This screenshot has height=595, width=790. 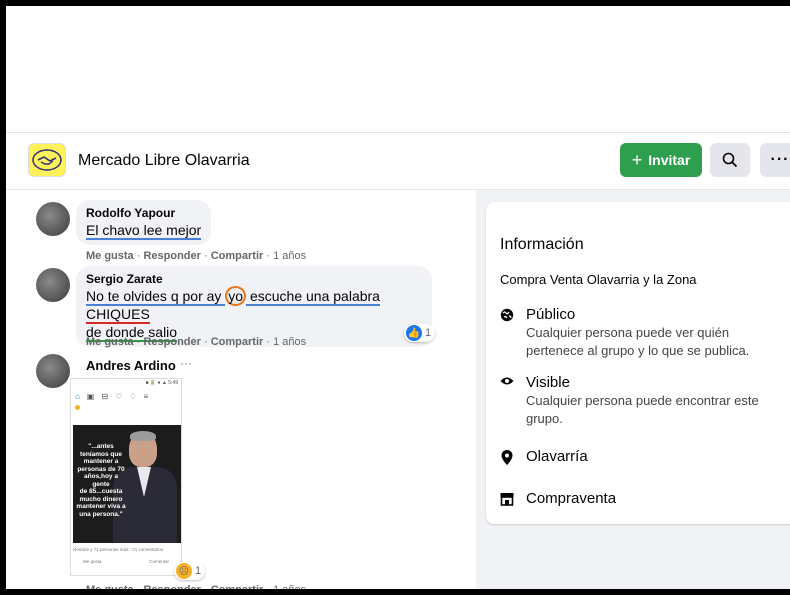 I want to click on menu-icon: ≡, so click(x=146, y=396).